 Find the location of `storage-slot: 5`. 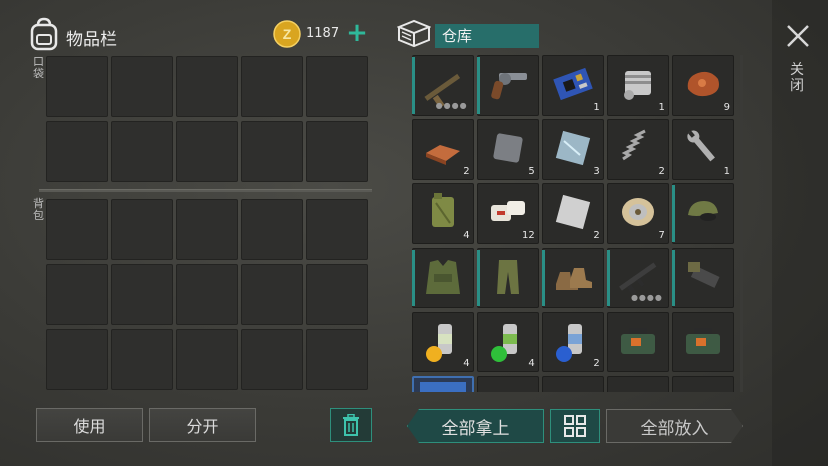

storage-slot: 5 is located at coordinates (508, 149).